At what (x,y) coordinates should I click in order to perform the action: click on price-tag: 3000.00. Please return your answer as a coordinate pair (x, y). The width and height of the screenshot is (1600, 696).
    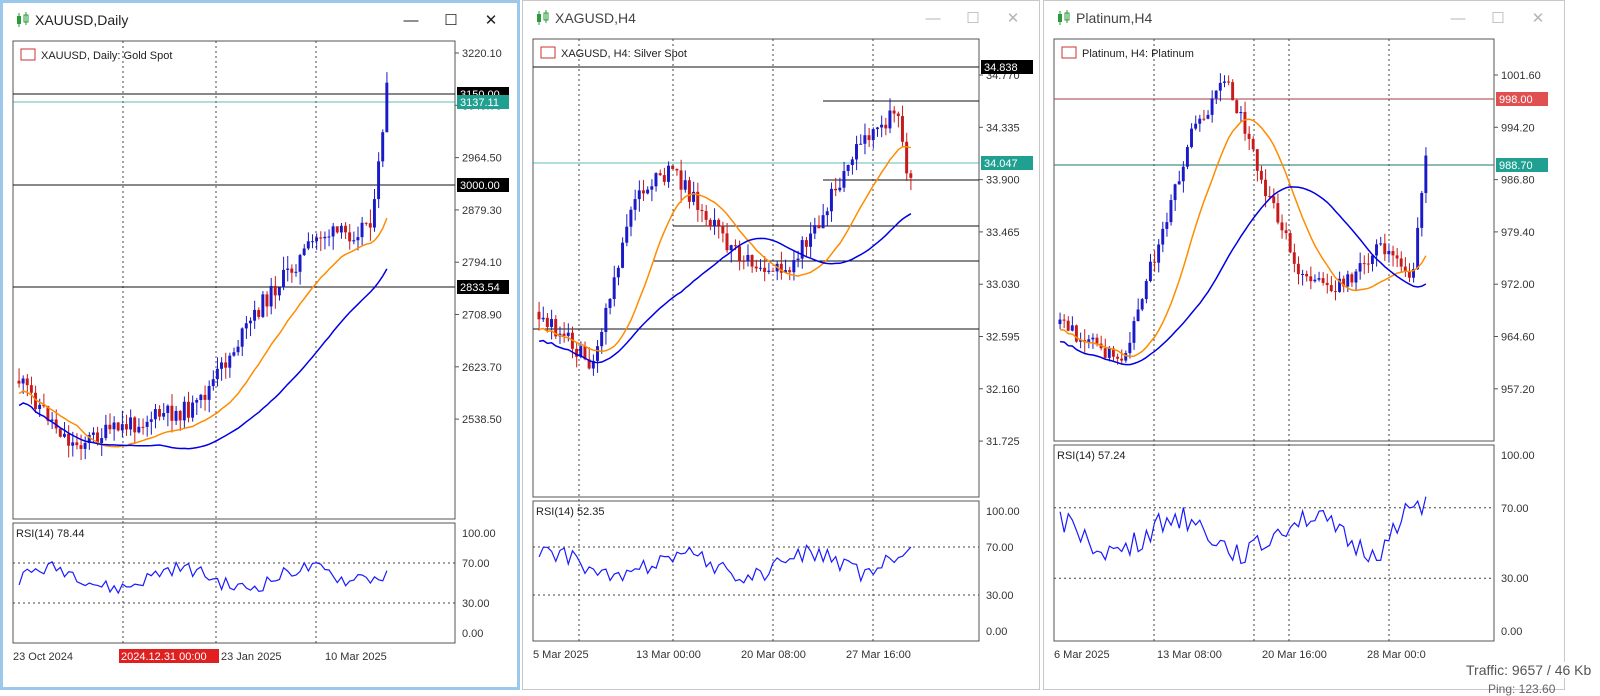
    Looking at the image, I should click on (480, 186).